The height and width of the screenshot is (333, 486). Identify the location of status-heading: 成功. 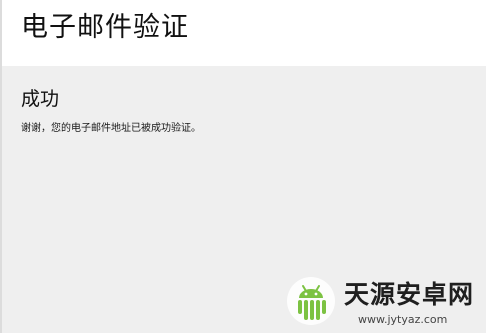
(40, 99).